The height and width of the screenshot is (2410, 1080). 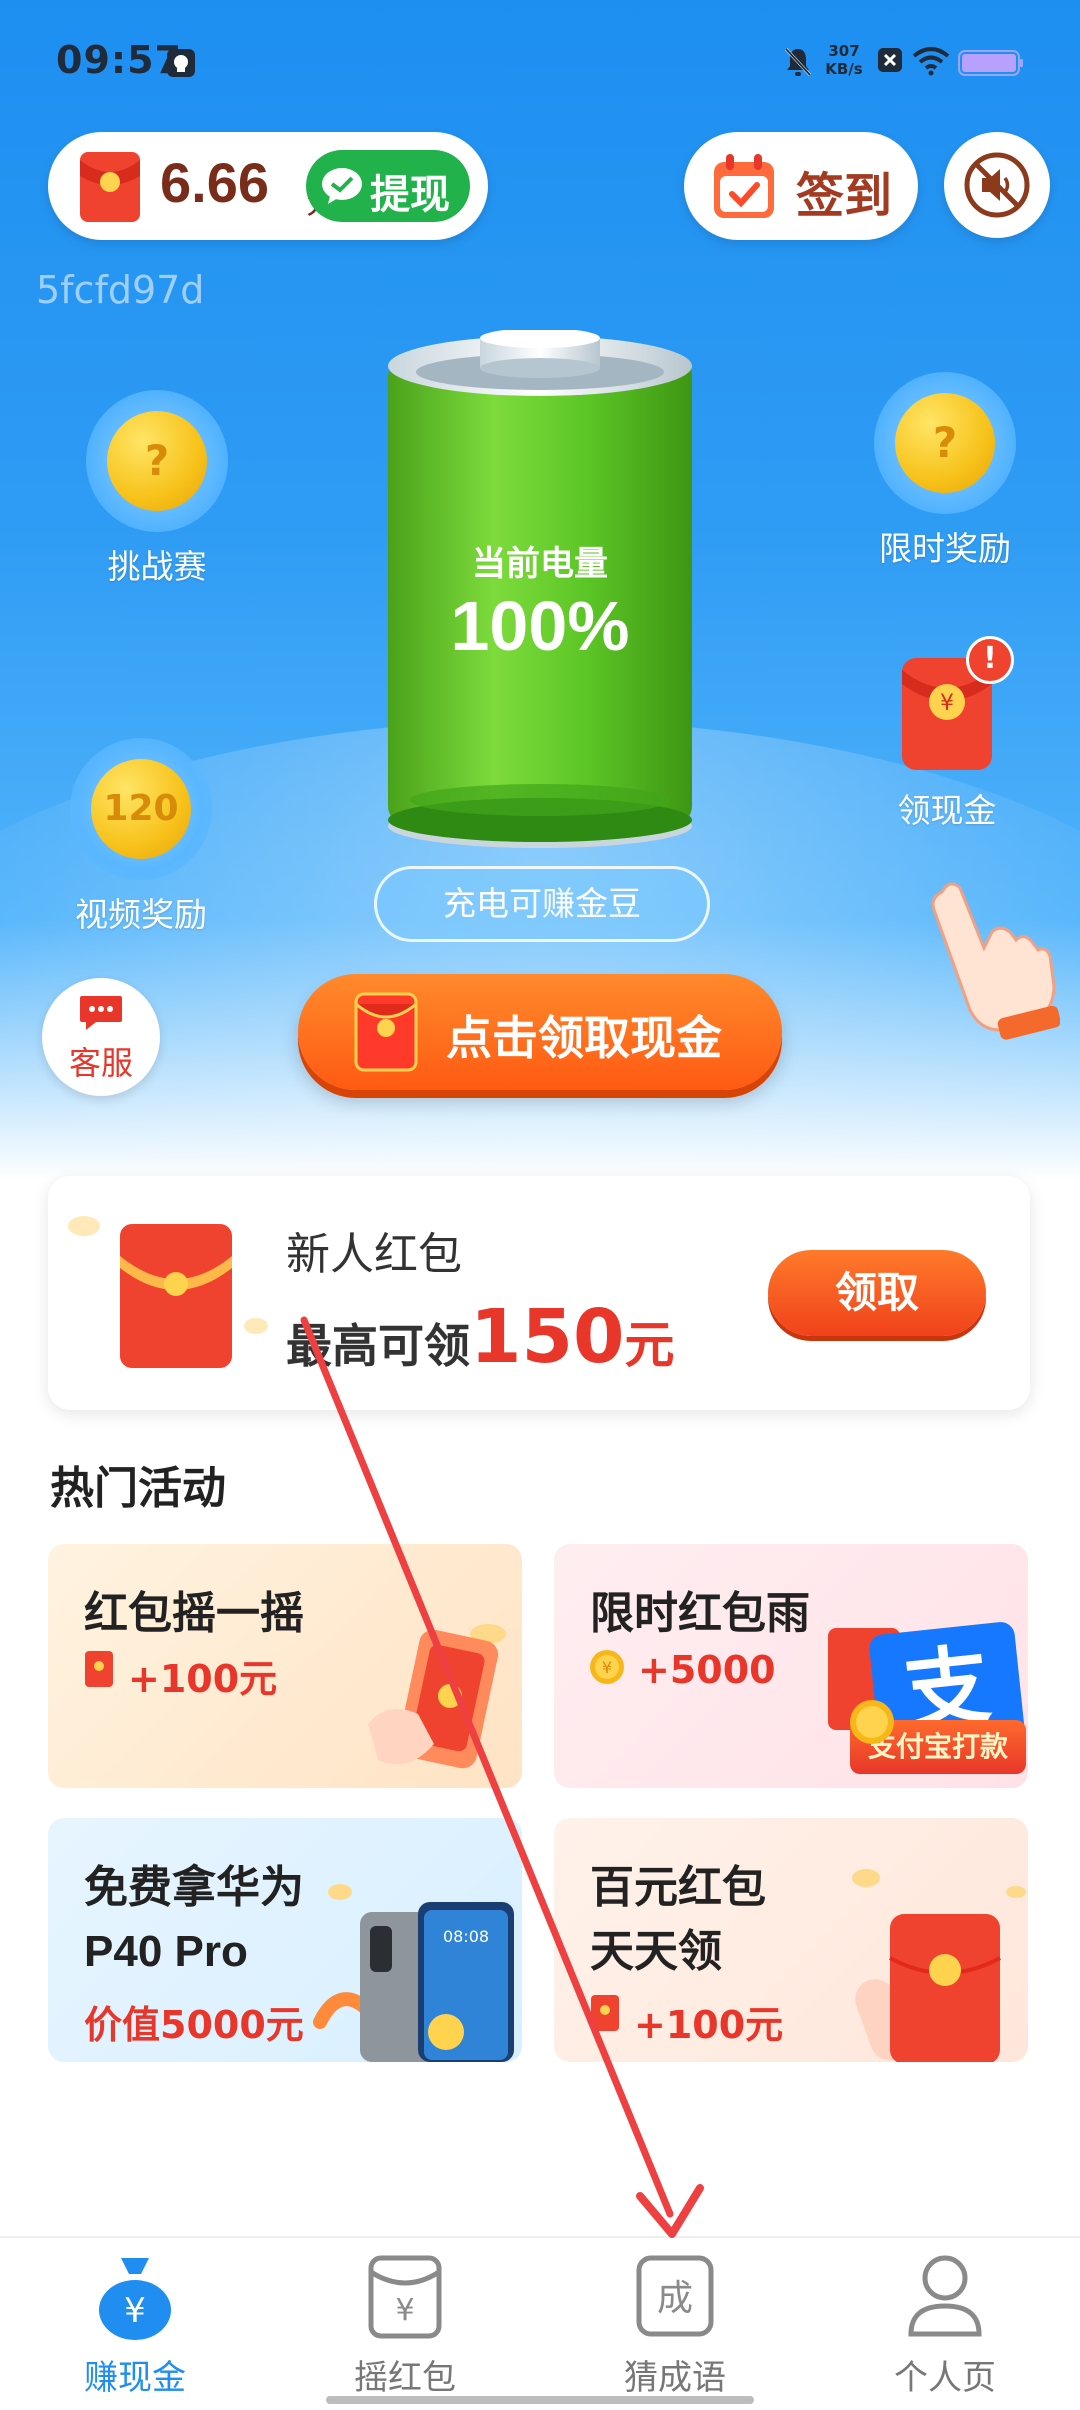 I want to click on activity-title-line2: P40 Pro, so click(x=166, y=1951).